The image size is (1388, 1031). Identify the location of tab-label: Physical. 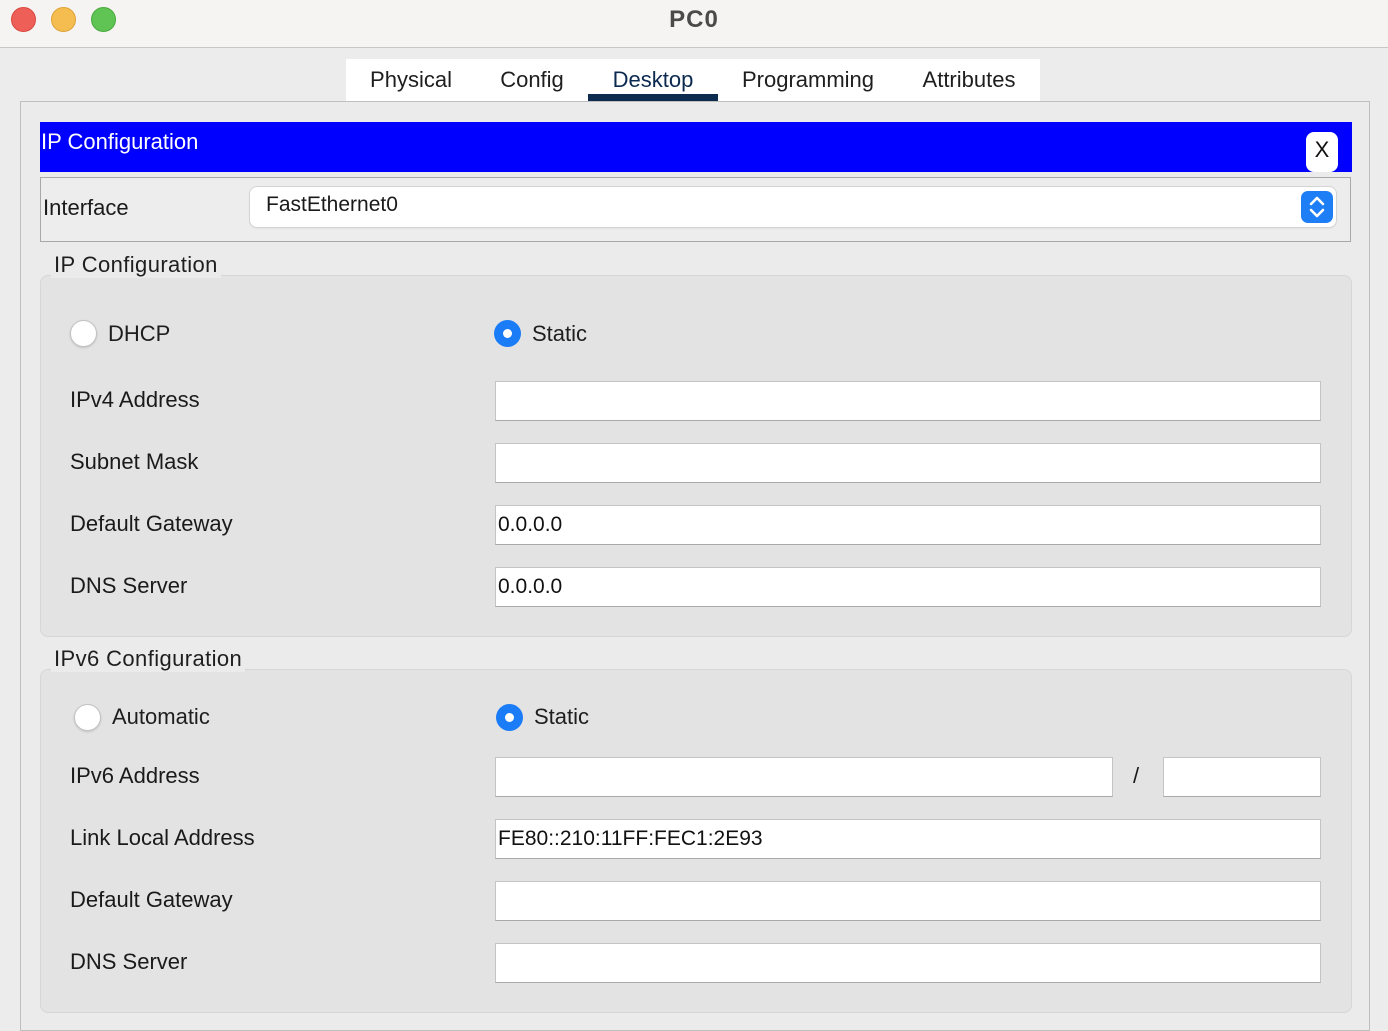
(411, 79).